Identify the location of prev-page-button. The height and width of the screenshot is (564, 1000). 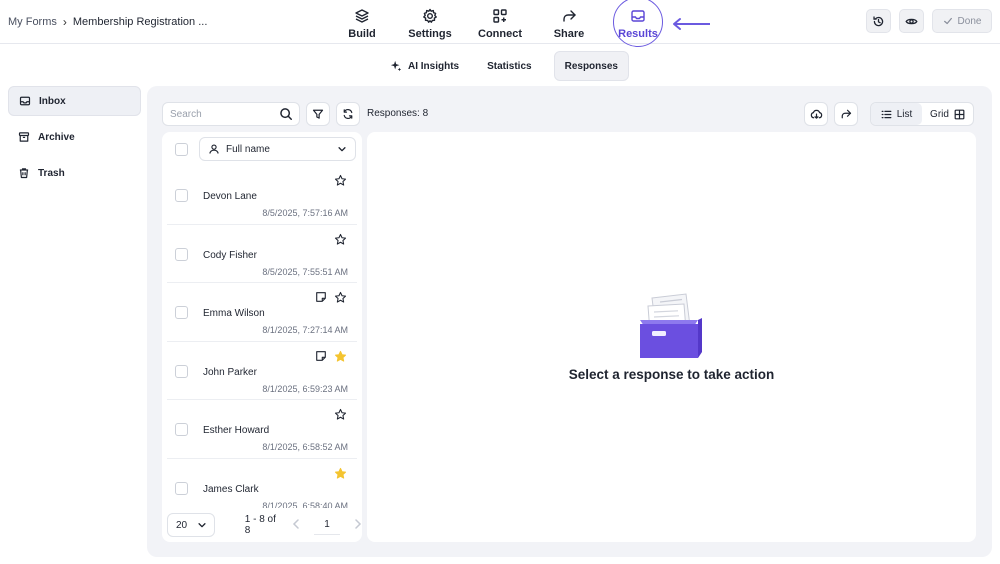
(296, 525).